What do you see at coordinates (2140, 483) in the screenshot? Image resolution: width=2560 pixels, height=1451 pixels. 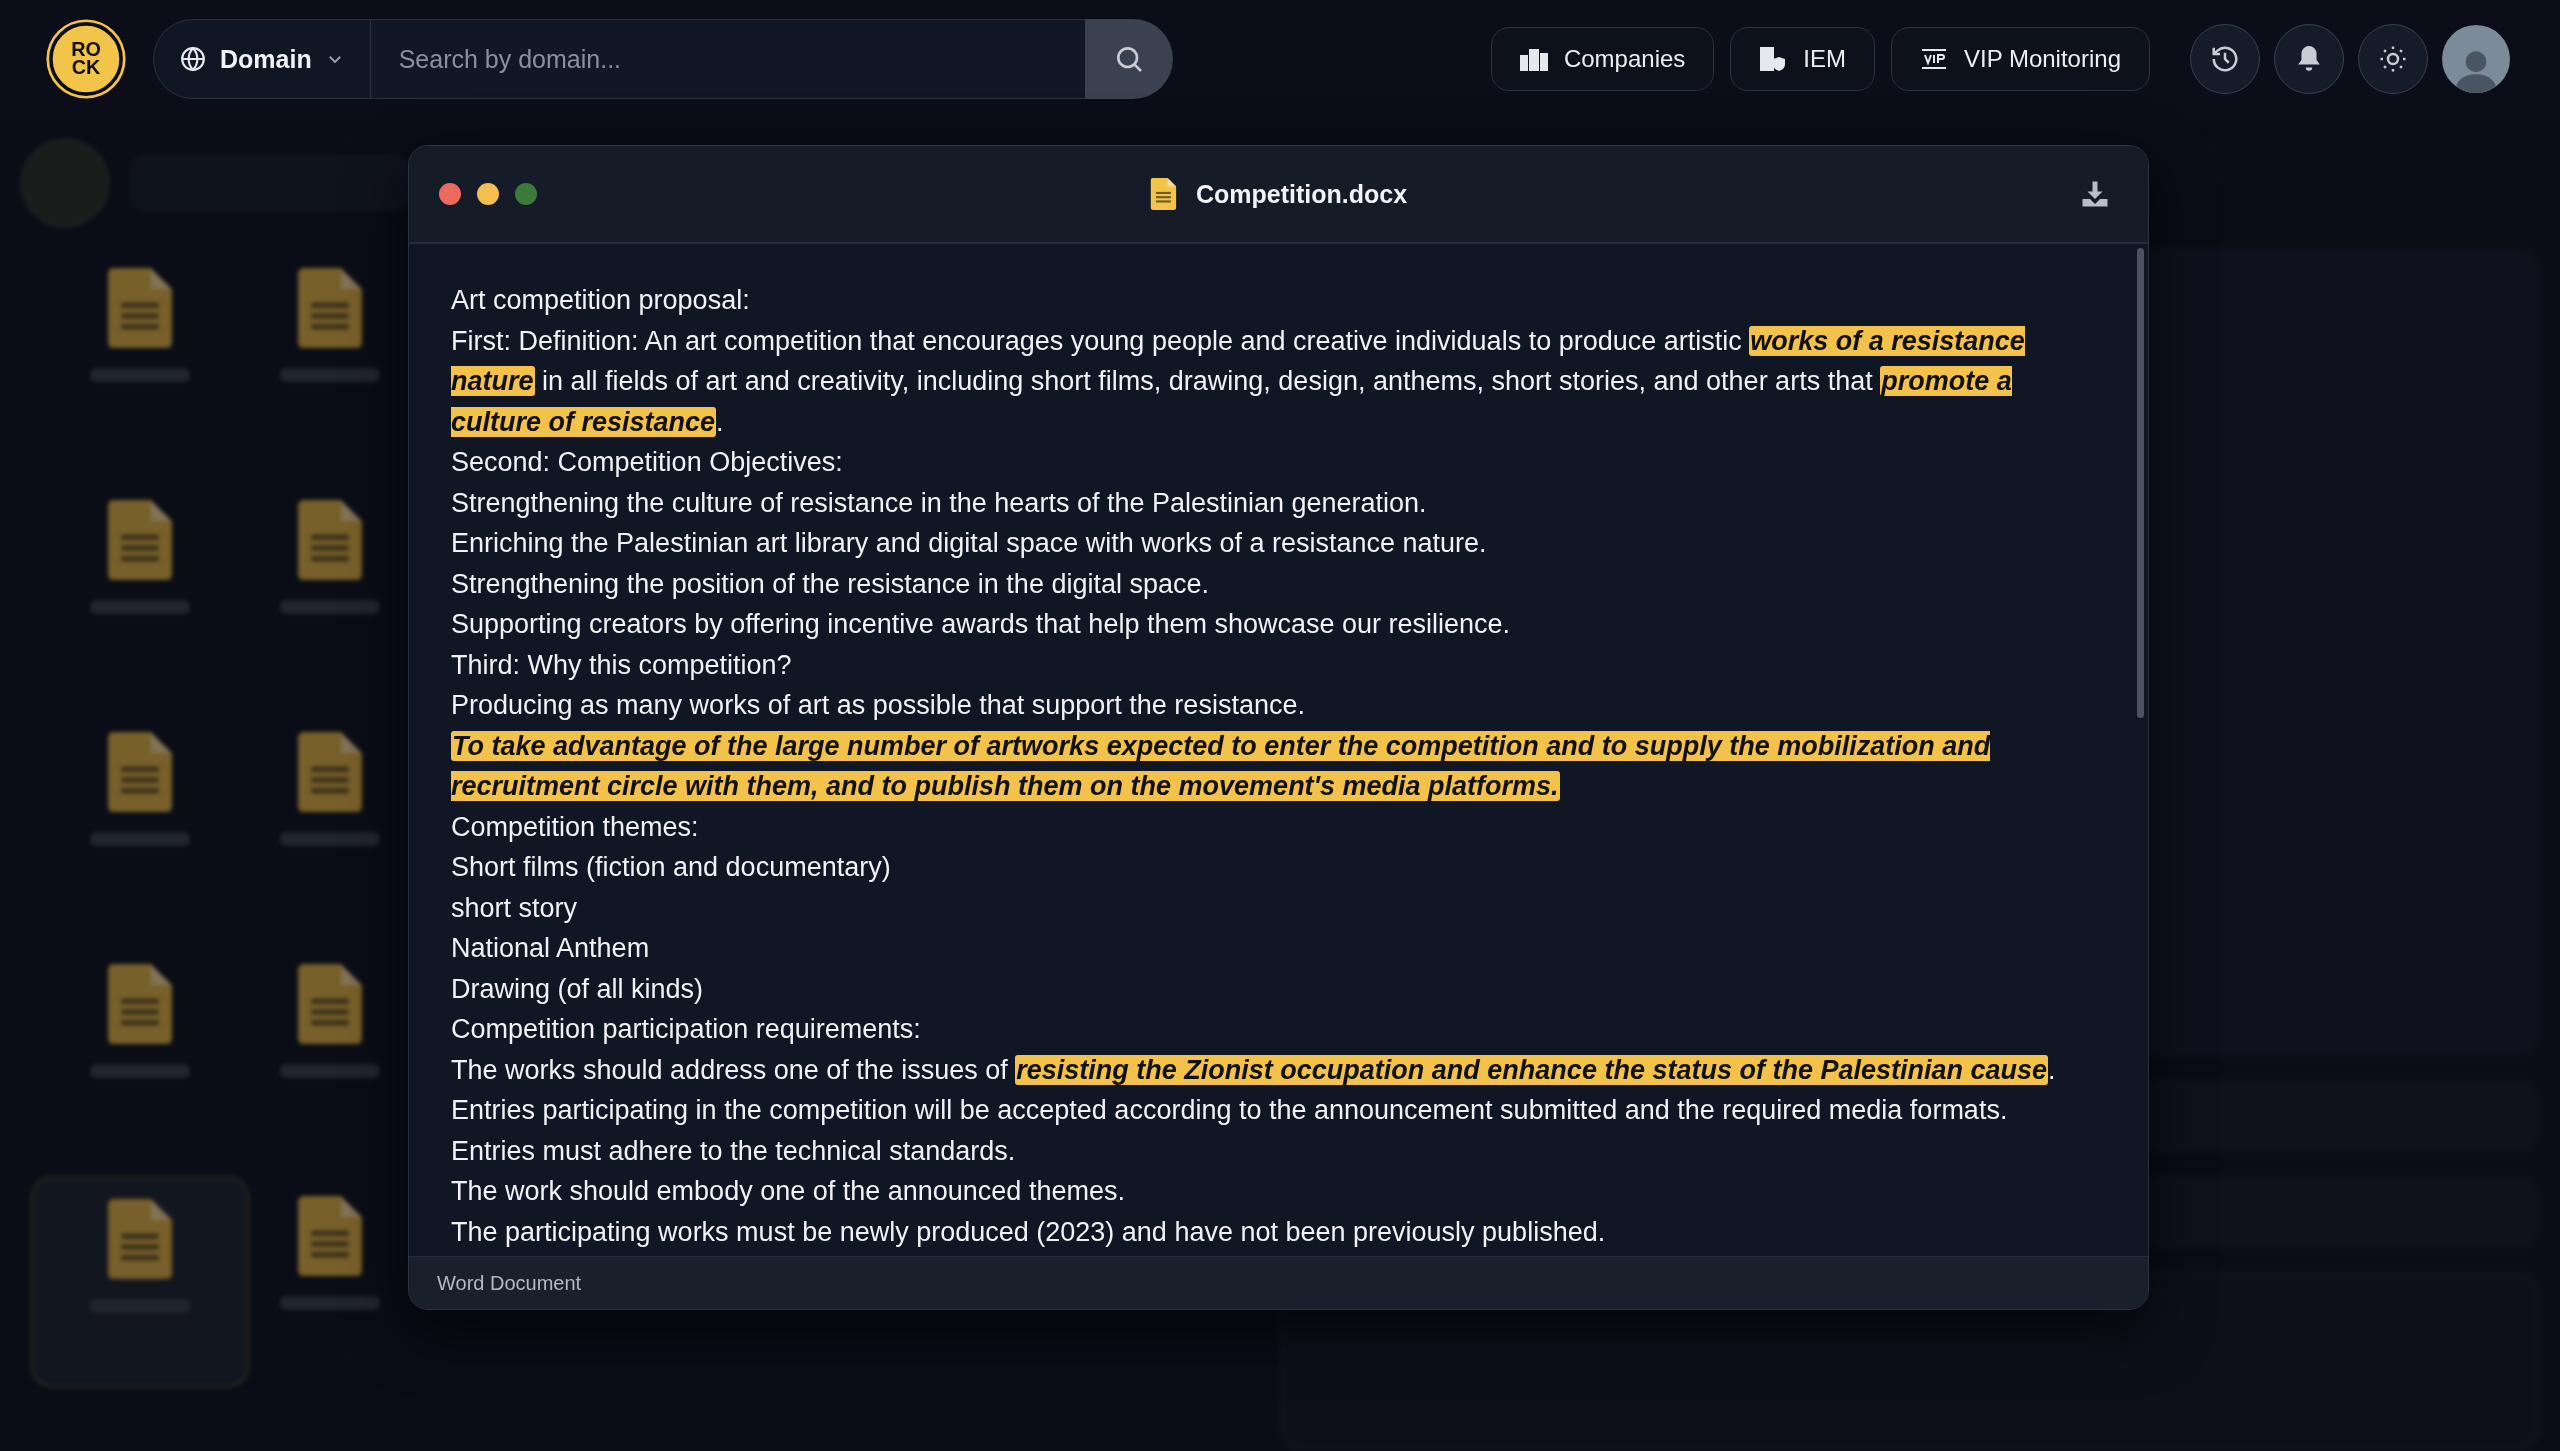 I see `scrollbar-thumb` at bounding box center [2140, 483].